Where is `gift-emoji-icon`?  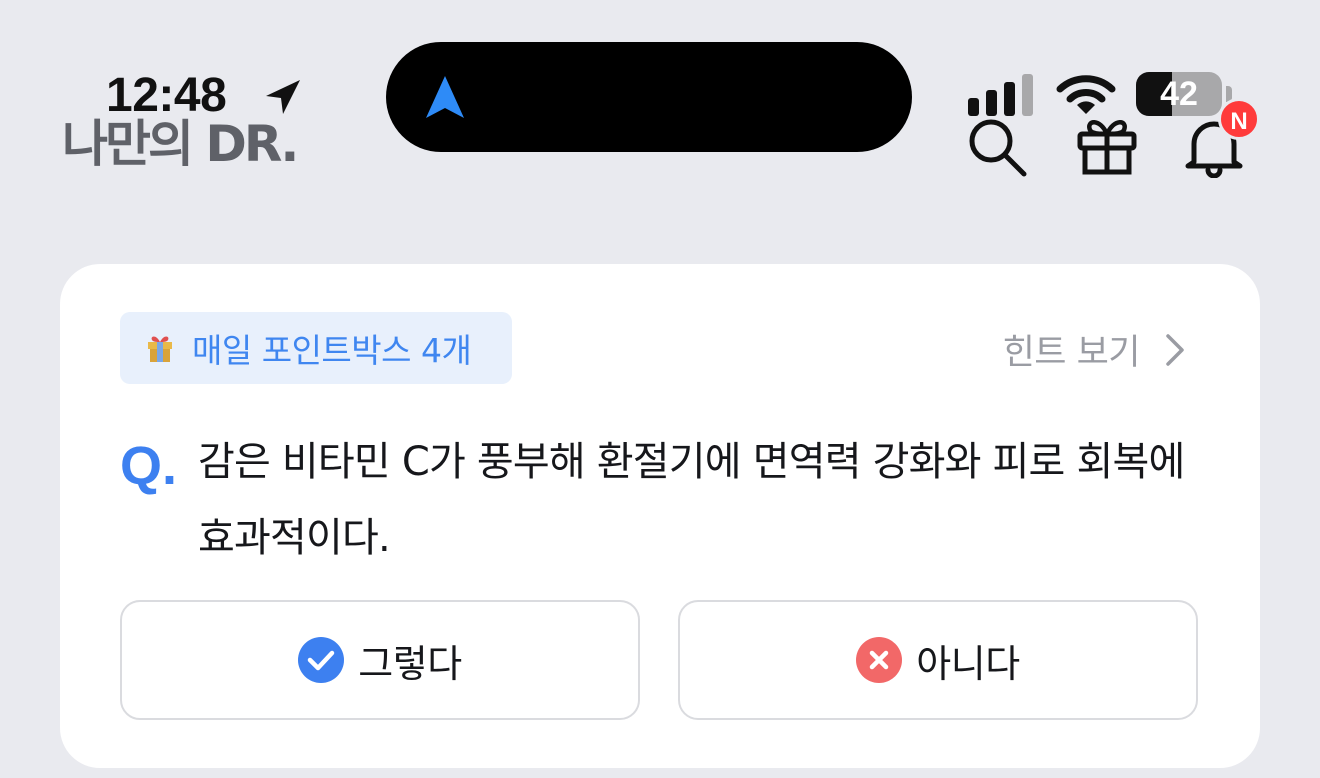 gift-emoji-icon is located at coordinates (160, 349).